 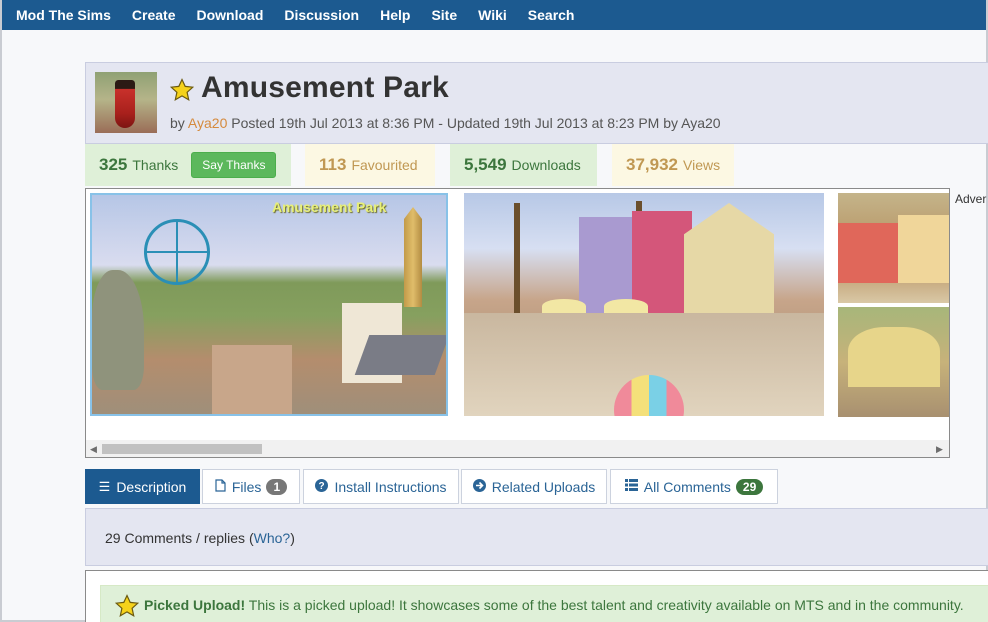 I want to click on tab-label: Files, so click(x=246, y=486).